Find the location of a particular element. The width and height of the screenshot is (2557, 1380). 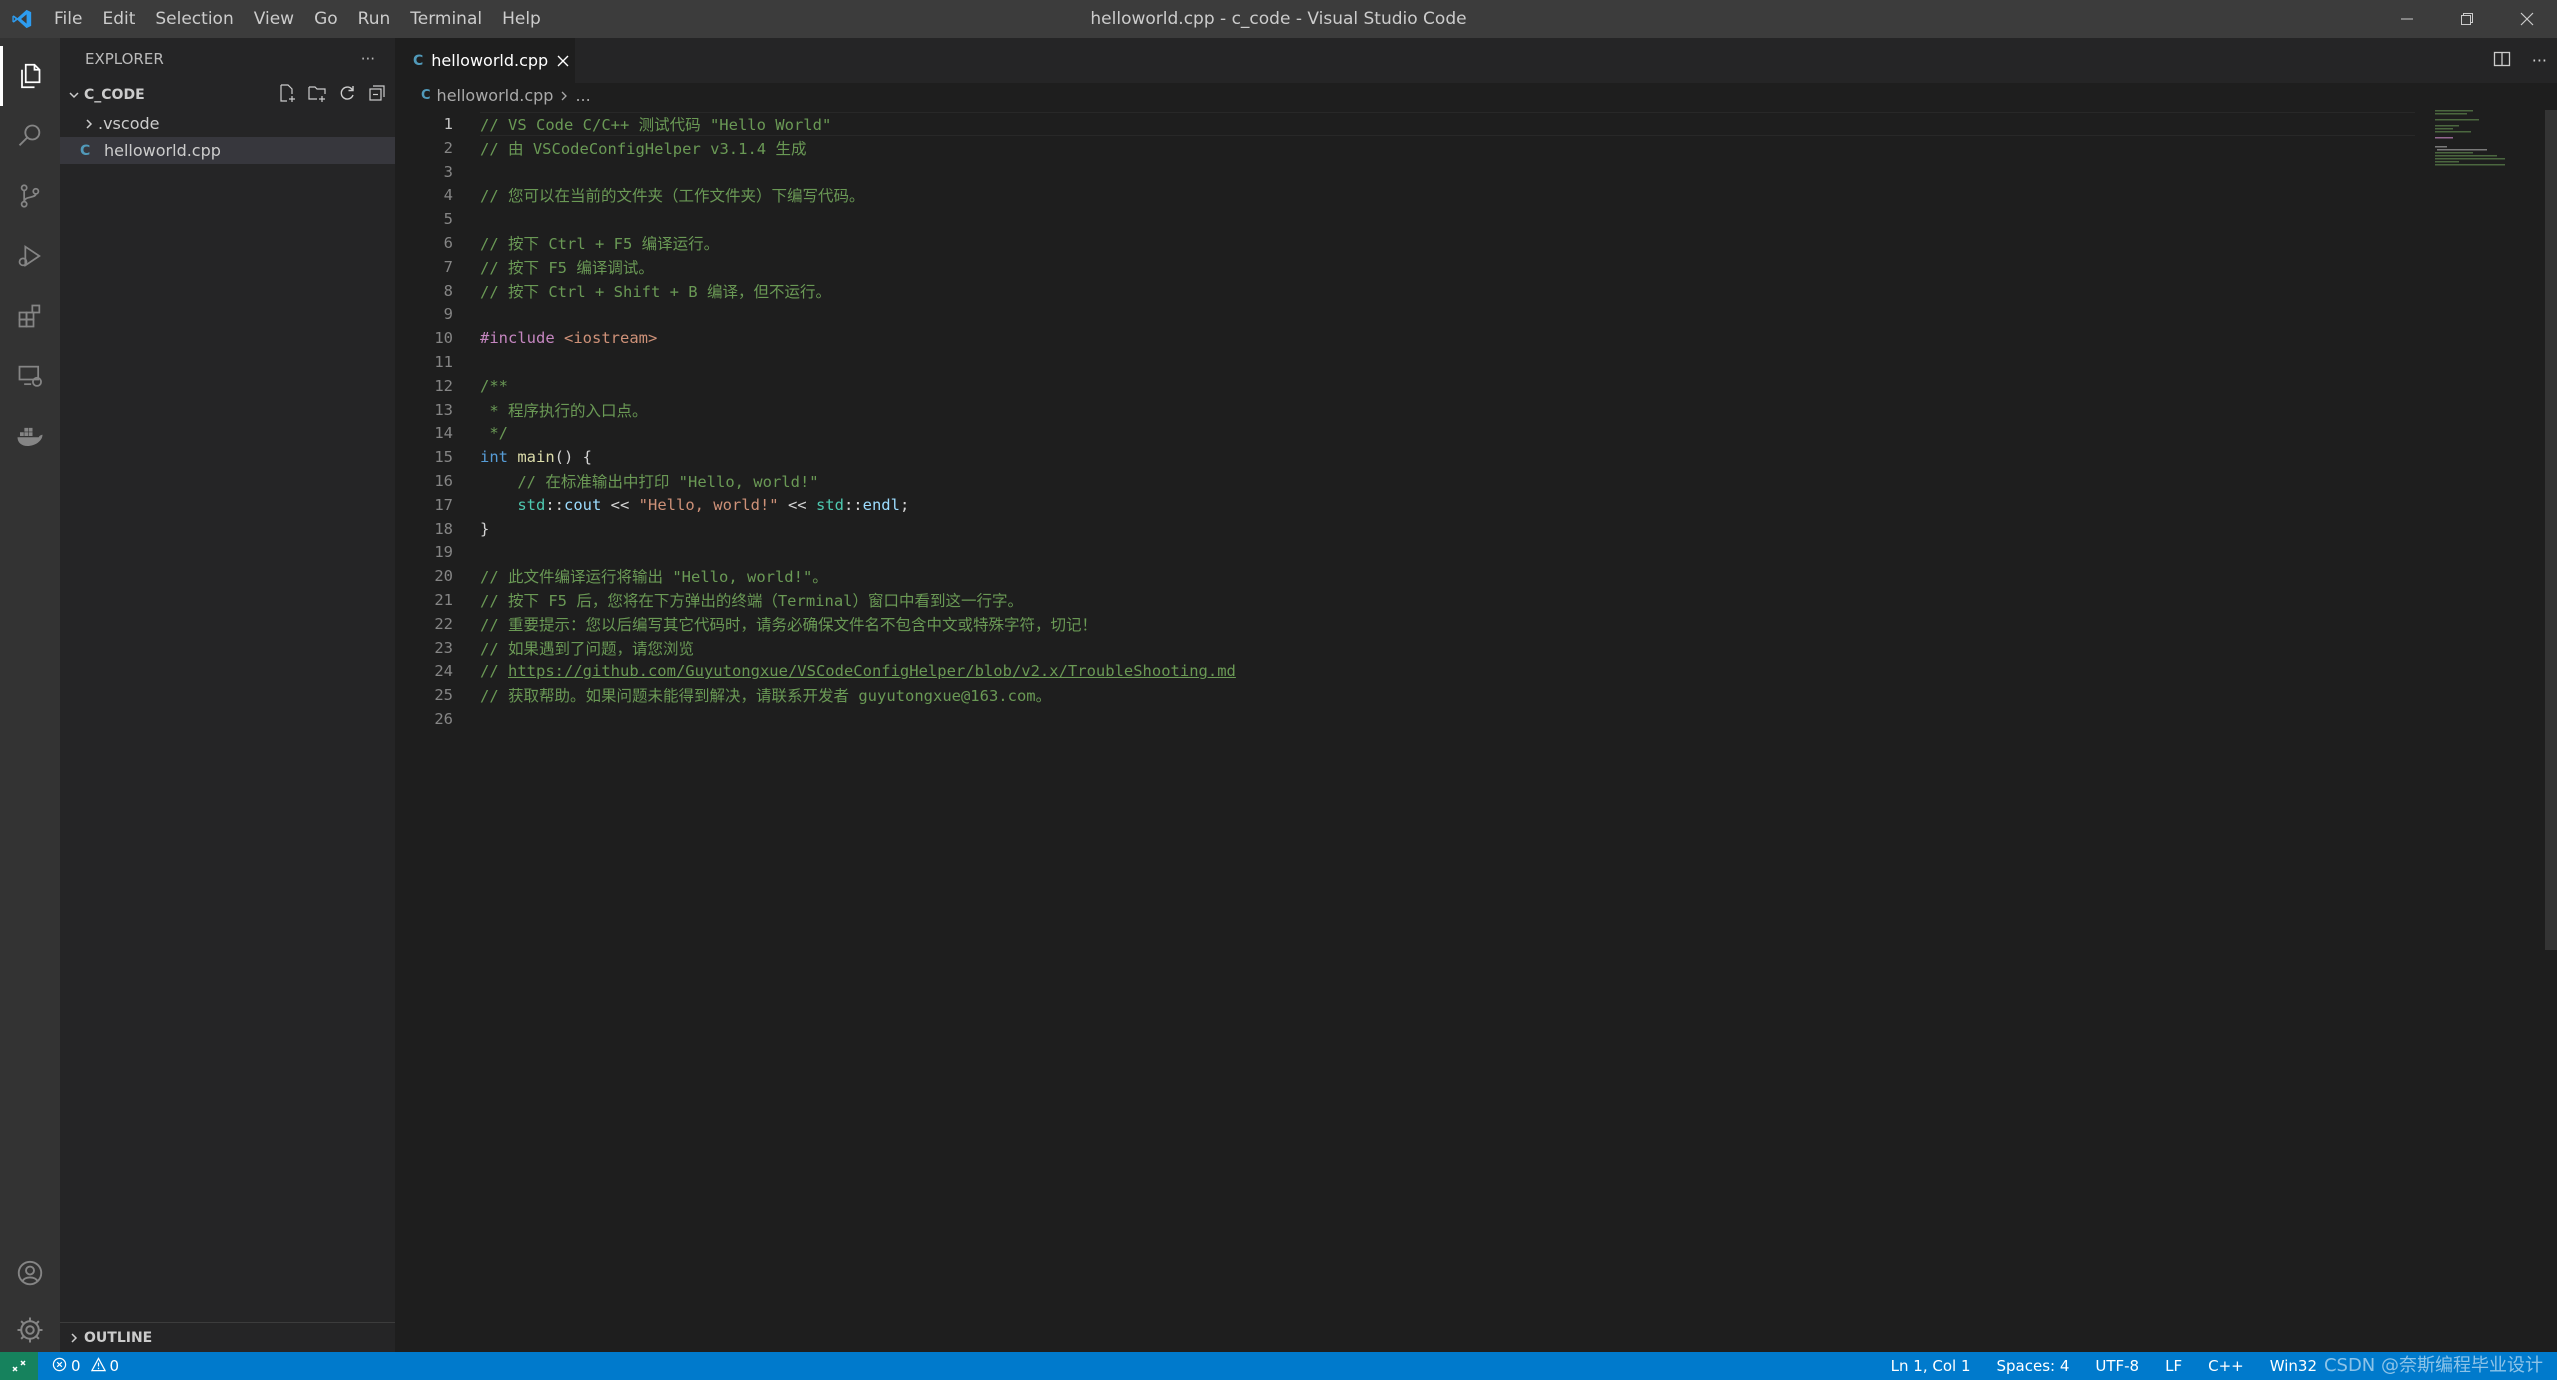

line-number: 8 is located at coordinates (448, 290).